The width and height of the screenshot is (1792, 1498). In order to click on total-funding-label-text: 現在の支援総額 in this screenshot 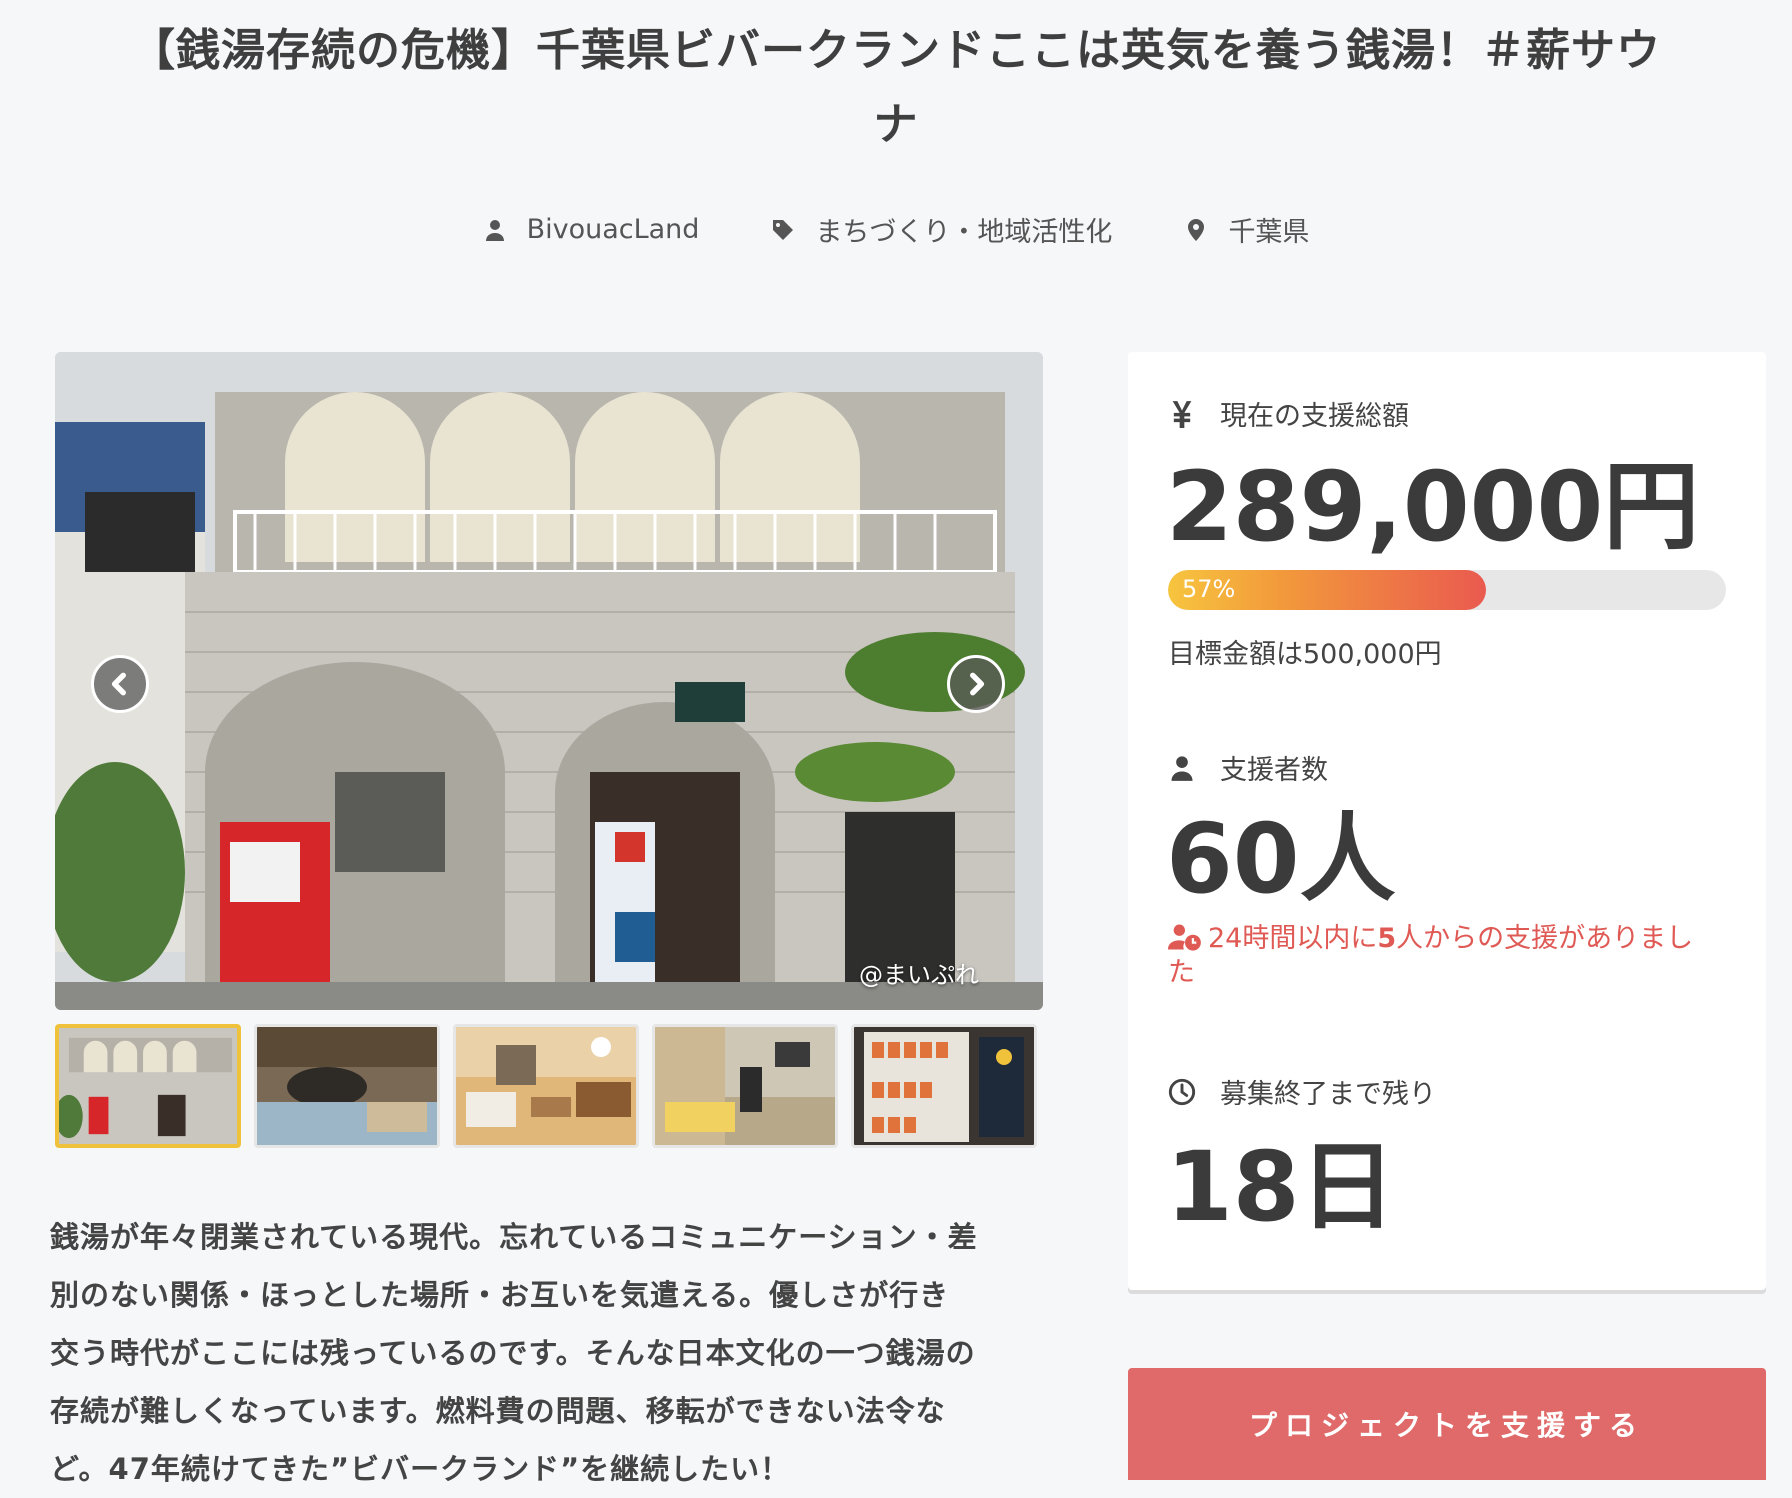, I will do `click(1314, 416)`.